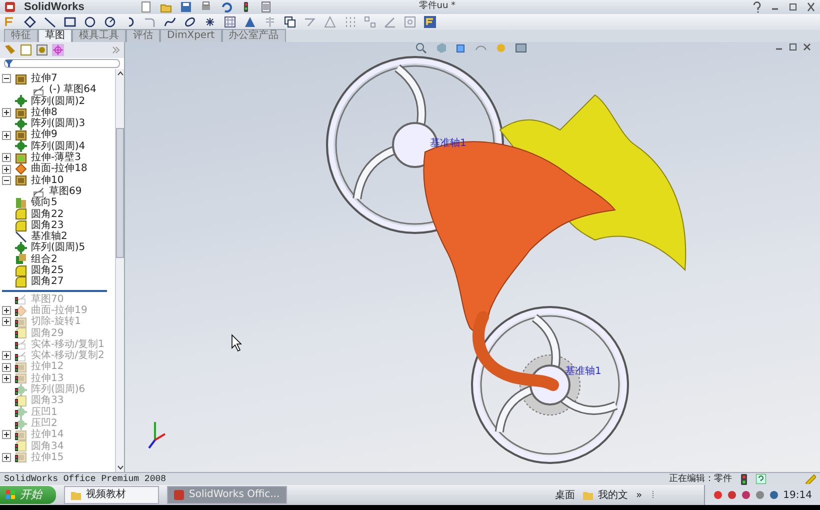 This screenshot has height=510, width=820. What do you see at coordinates (70, 22) in the screenshot?
I see `rectangle-icon` at bounding box center [70, 22].